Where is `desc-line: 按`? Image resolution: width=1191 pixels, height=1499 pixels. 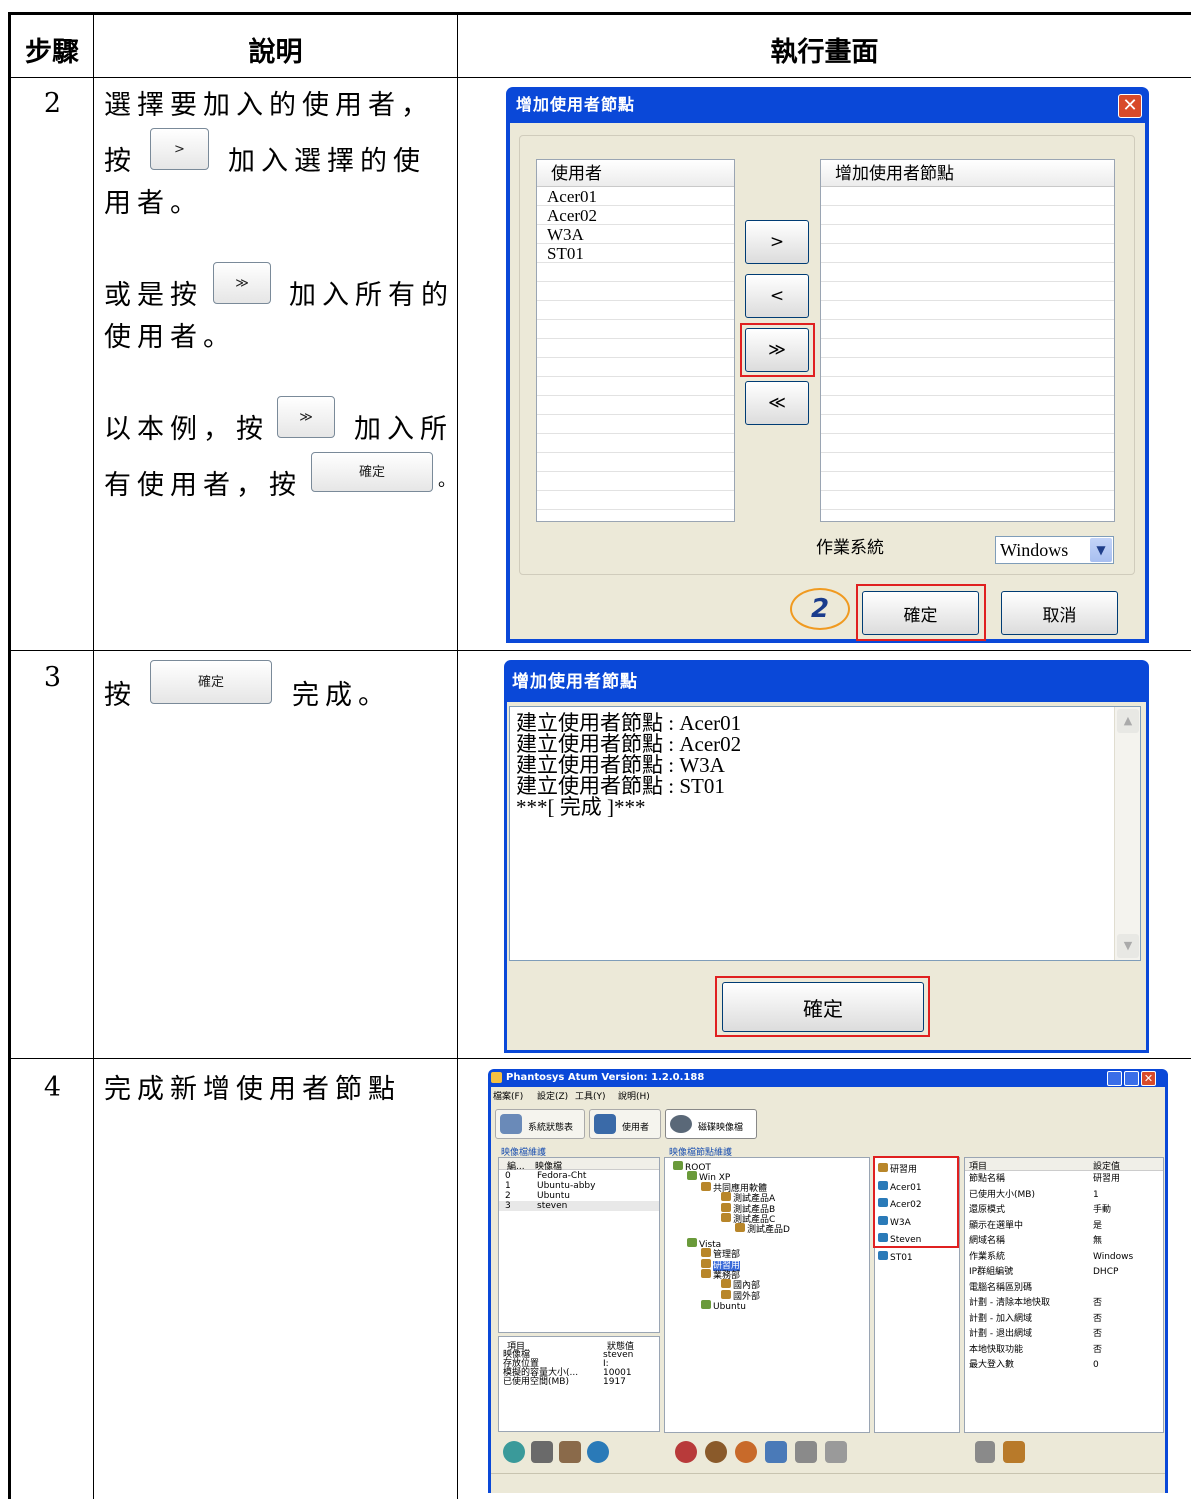
desc-line: 按 is located at coordinates (120, 161).